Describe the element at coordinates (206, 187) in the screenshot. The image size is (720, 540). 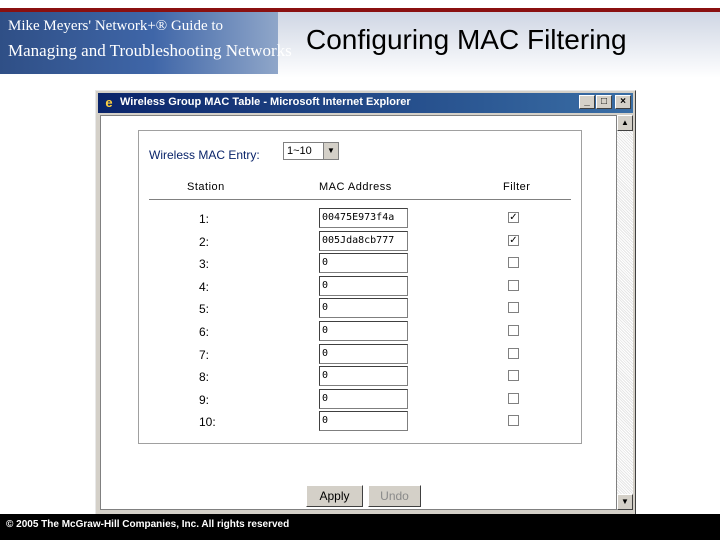
I see `station-column-header: Station` at that location.